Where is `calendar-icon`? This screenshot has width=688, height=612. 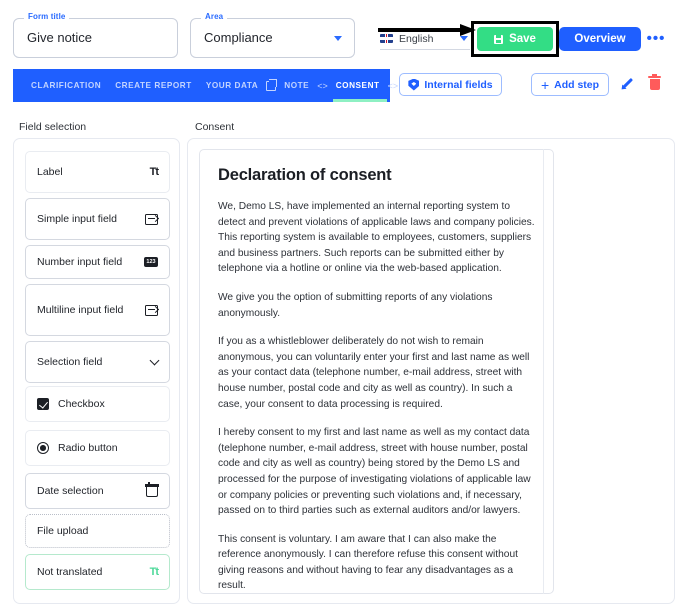
calendar-icon is located at coordinates (152, 489).